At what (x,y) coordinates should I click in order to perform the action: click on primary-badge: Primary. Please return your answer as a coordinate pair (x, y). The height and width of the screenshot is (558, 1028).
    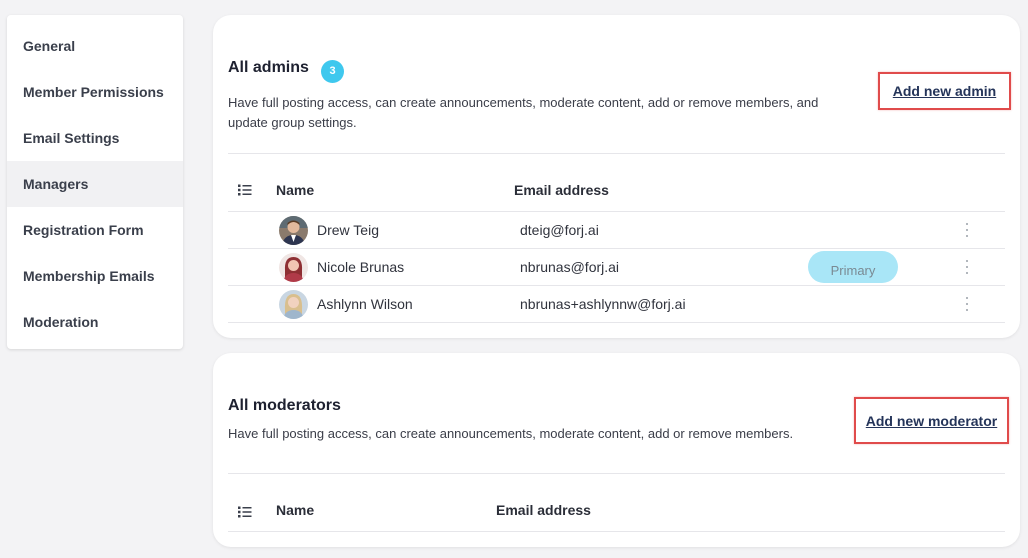
    Looking at the image, I should click on (853, 267).